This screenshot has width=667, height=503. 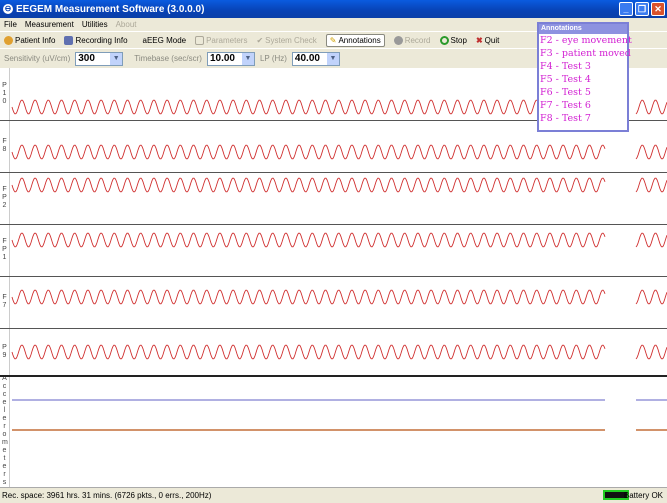 I want to click on lp-value: 40.00, so click(x=307, y=58).